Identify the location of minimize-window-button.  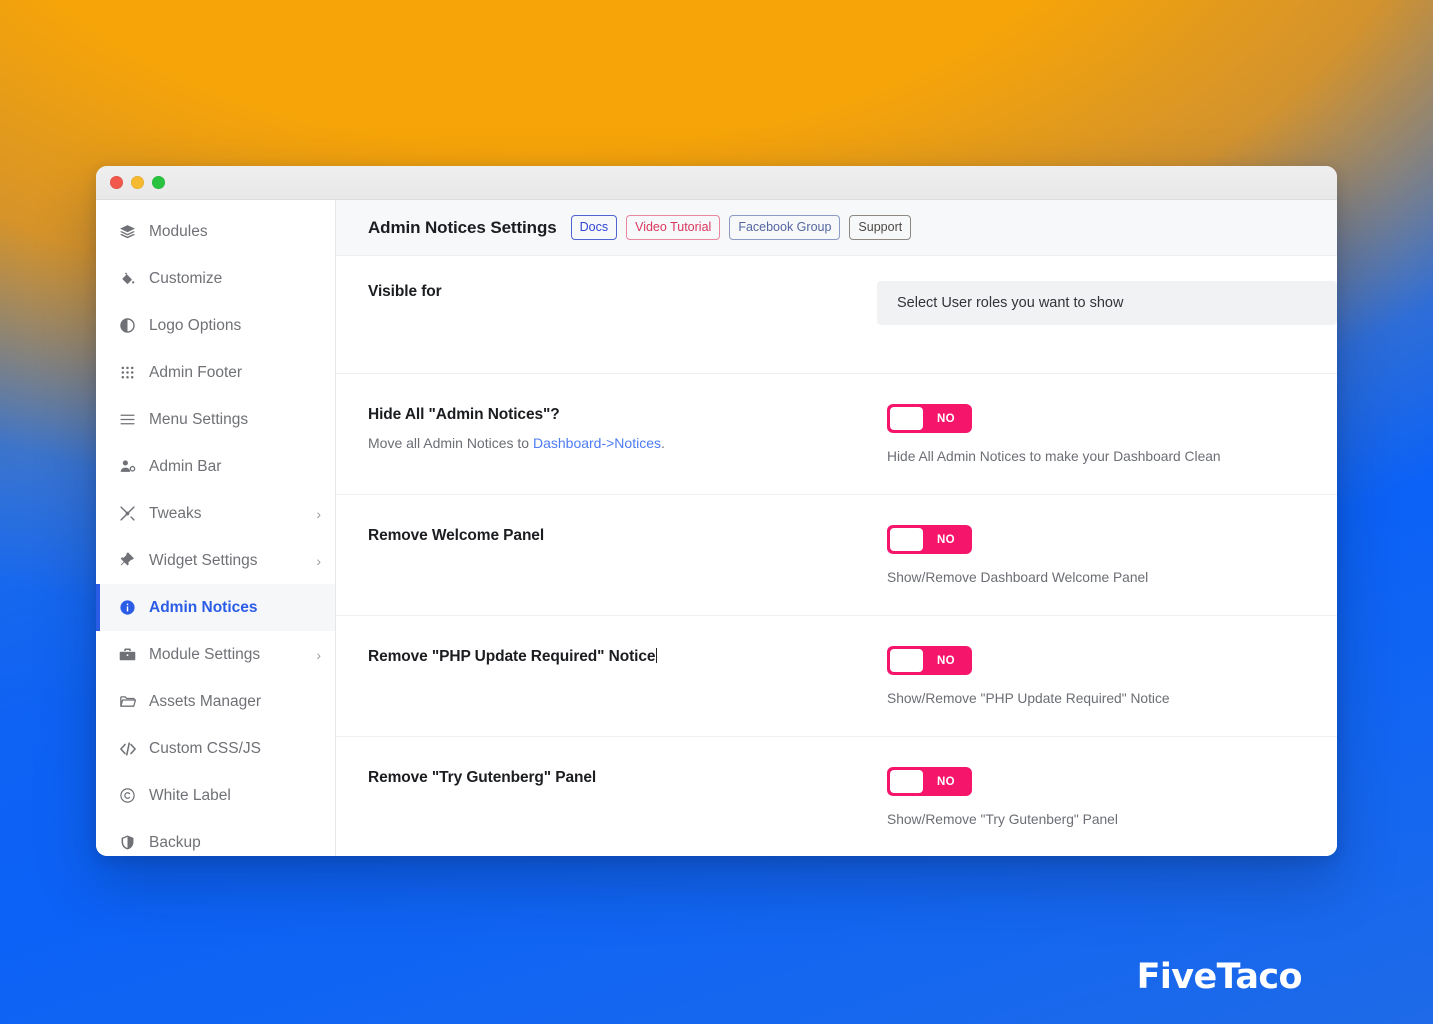
(137, 182).